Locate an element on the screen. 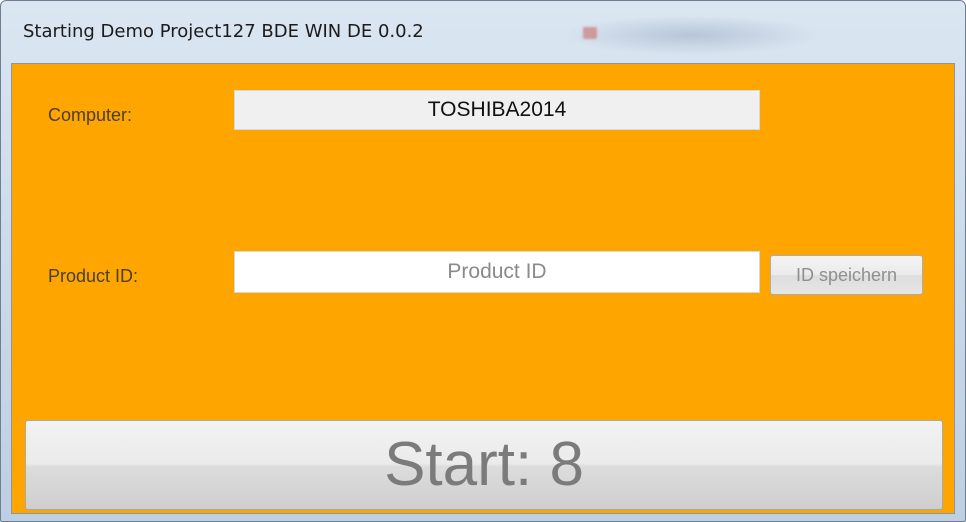  computer-label: Computer: is located at coordinates (90, 115).